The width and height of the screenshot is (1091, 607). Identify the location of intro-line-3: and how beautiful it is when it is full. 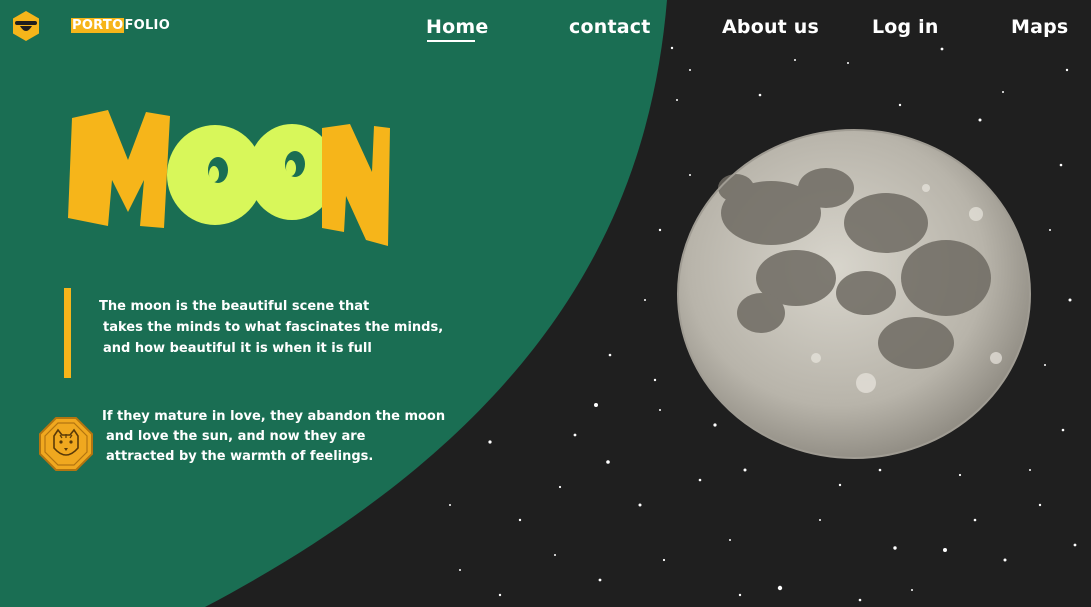
(237, 348).